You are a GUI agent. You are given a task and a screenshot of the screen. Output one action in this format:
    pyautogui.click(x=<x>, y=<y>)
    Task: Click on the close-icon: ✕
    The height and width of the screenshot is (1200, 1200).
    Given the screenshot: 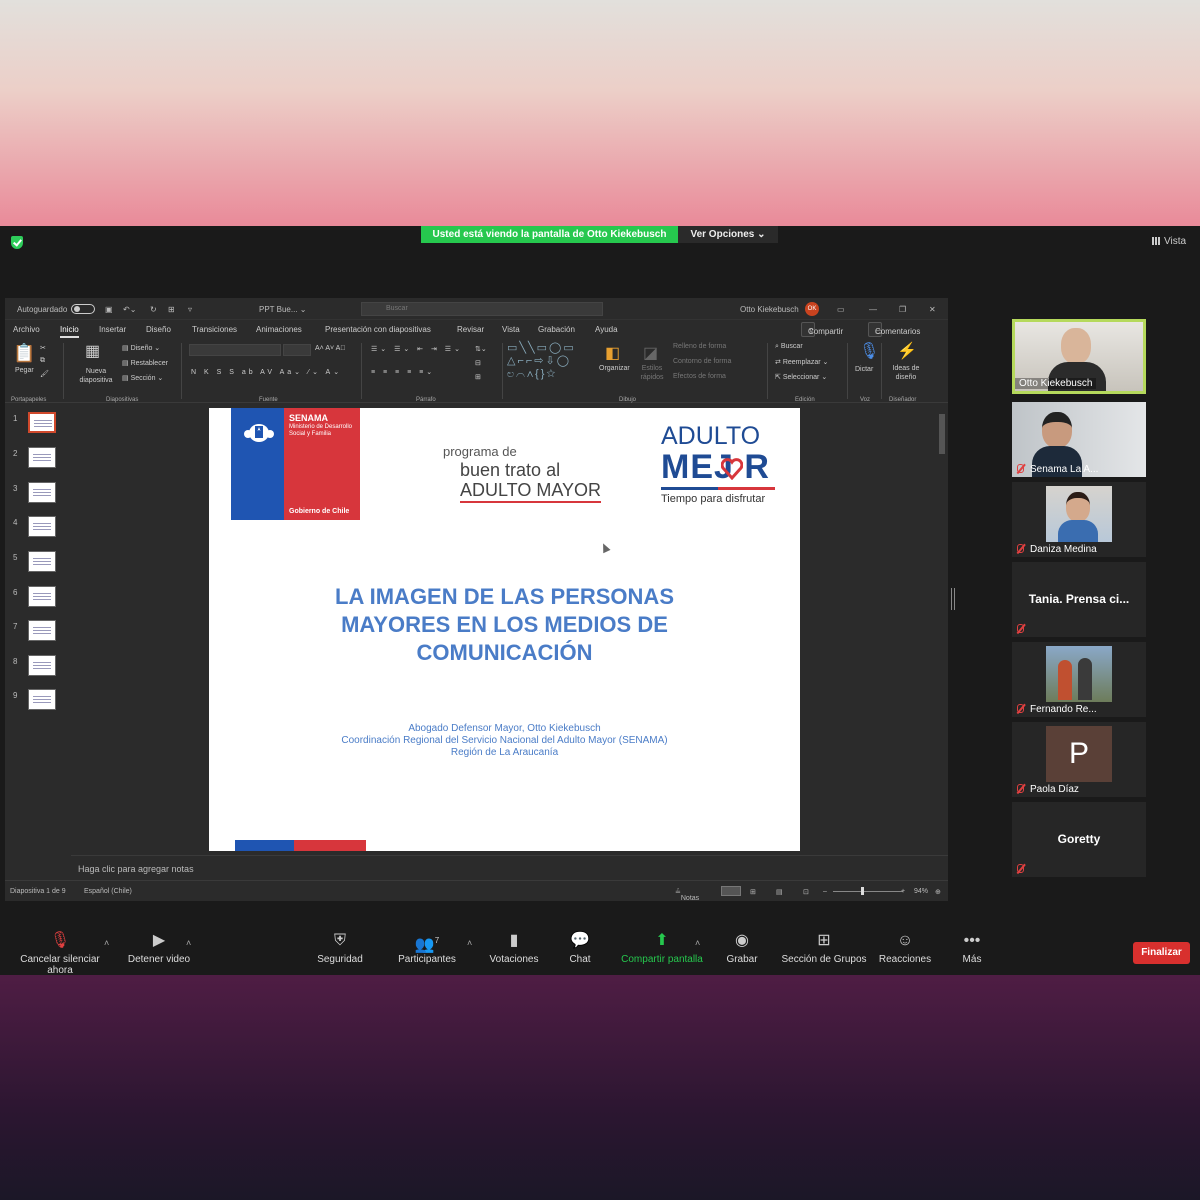 What is the action you would take?
    pyautogui.click(x=932, y=309)
    